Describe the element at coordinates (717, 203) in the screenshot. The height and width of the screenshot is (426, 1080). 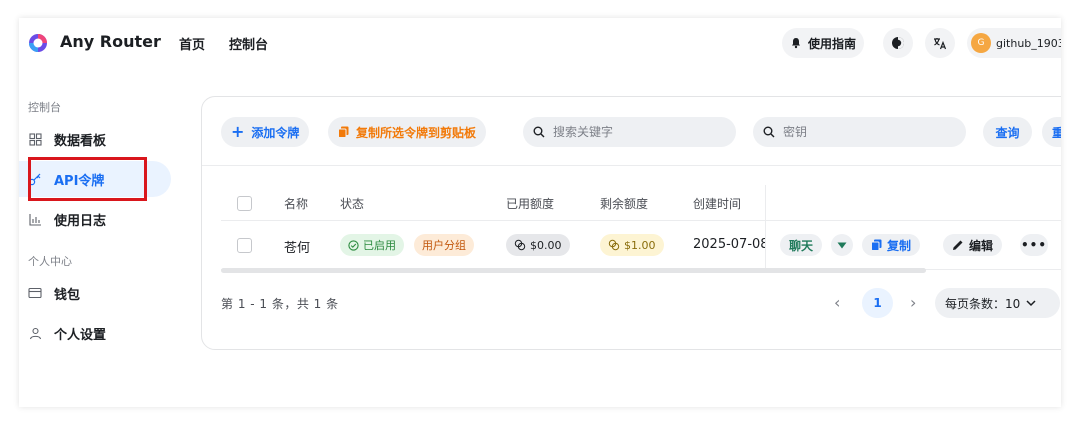
I see `column-header-created-time: 创建时间` at that location.